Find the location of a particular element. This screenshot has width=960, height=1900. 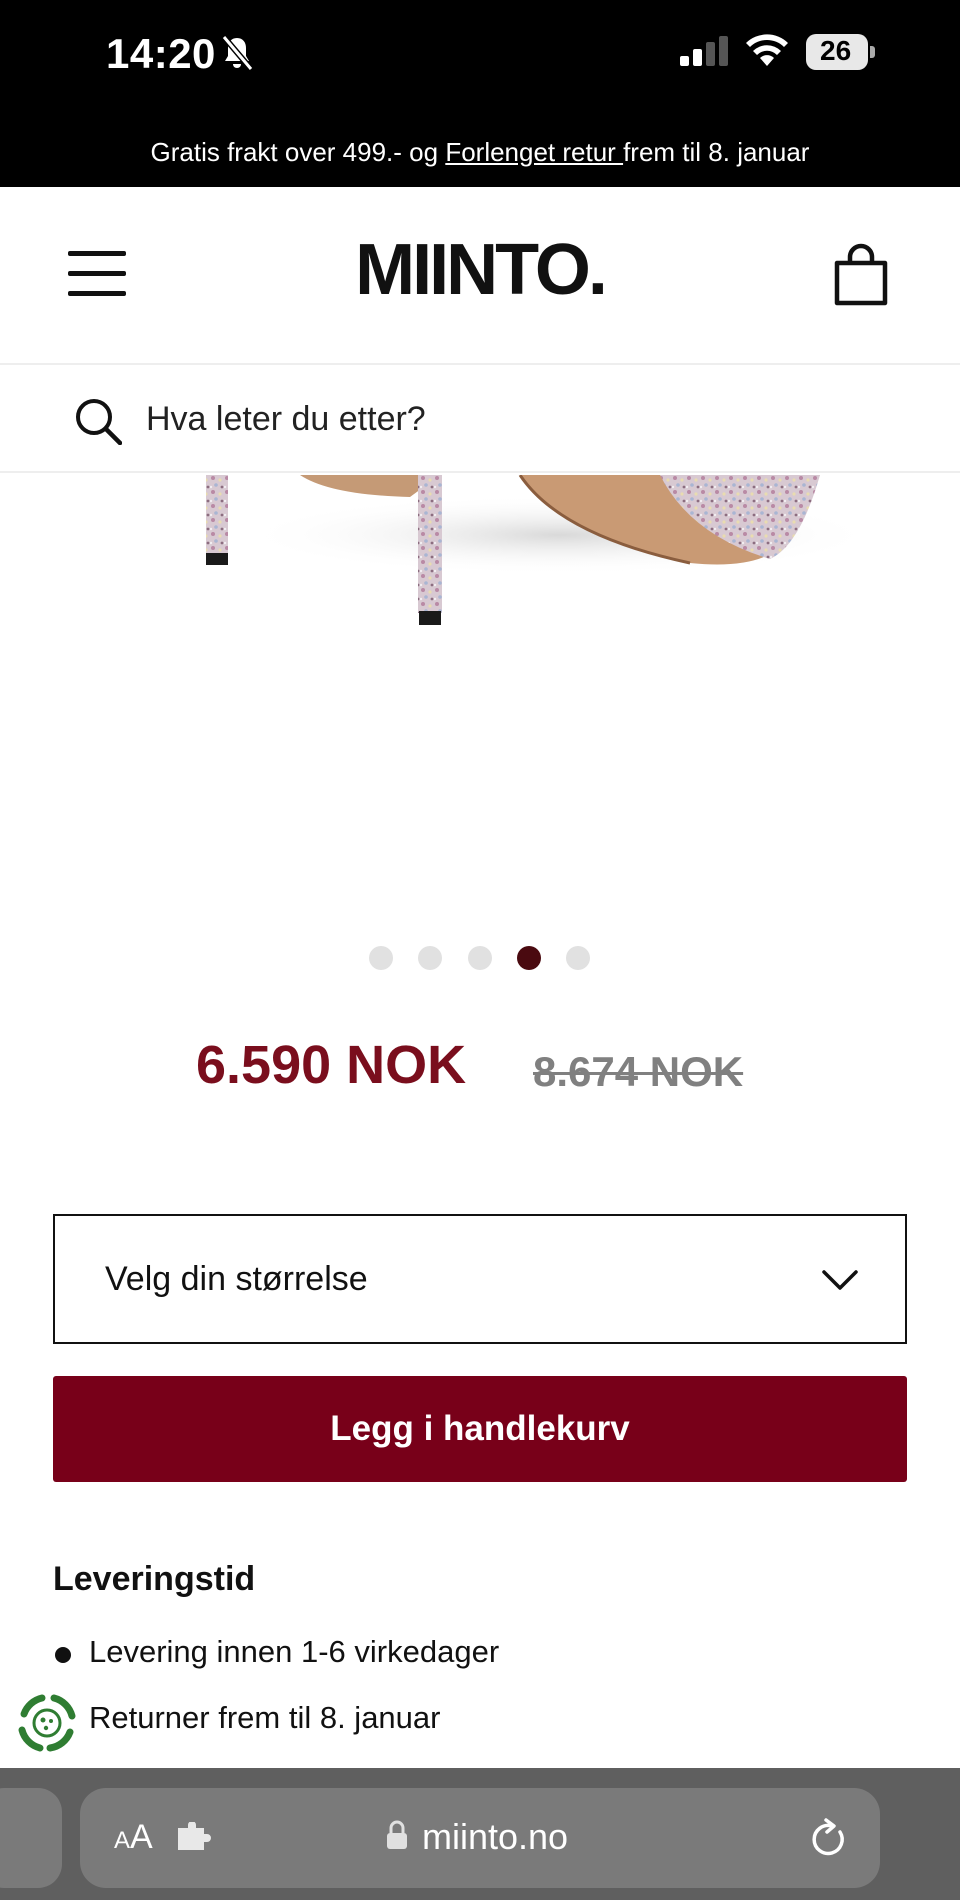

delivery-item-text: Levering innen 1-6 virkedager is located at coordinates (294, 1651).